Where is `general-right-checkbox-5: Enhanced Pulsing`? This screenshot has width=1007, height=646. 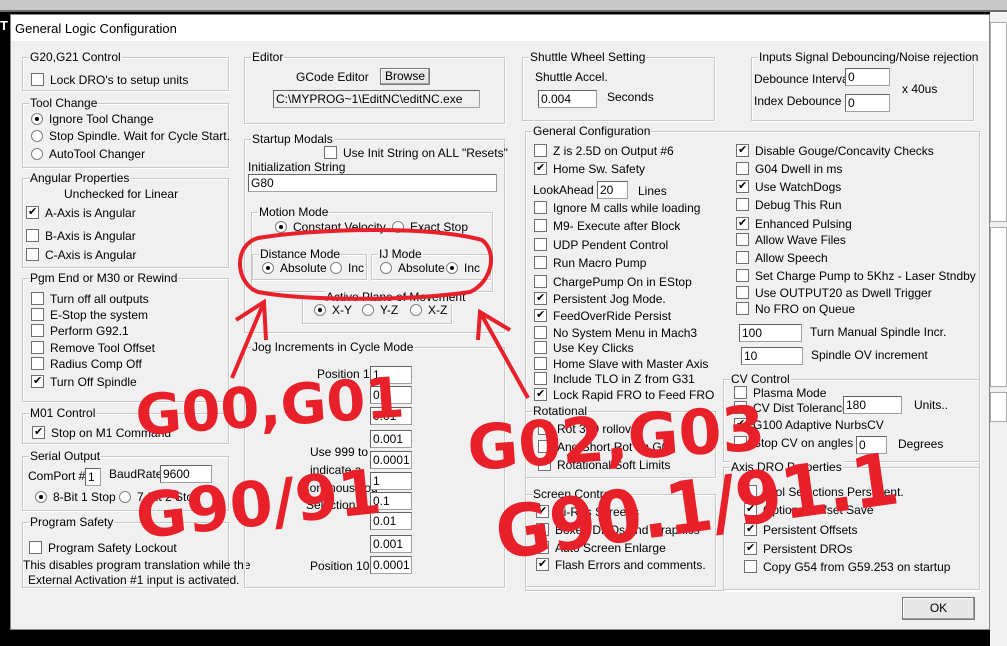
general-right-checkbox-5: Enhanced Pulsing is located at coordinates (794, 223).